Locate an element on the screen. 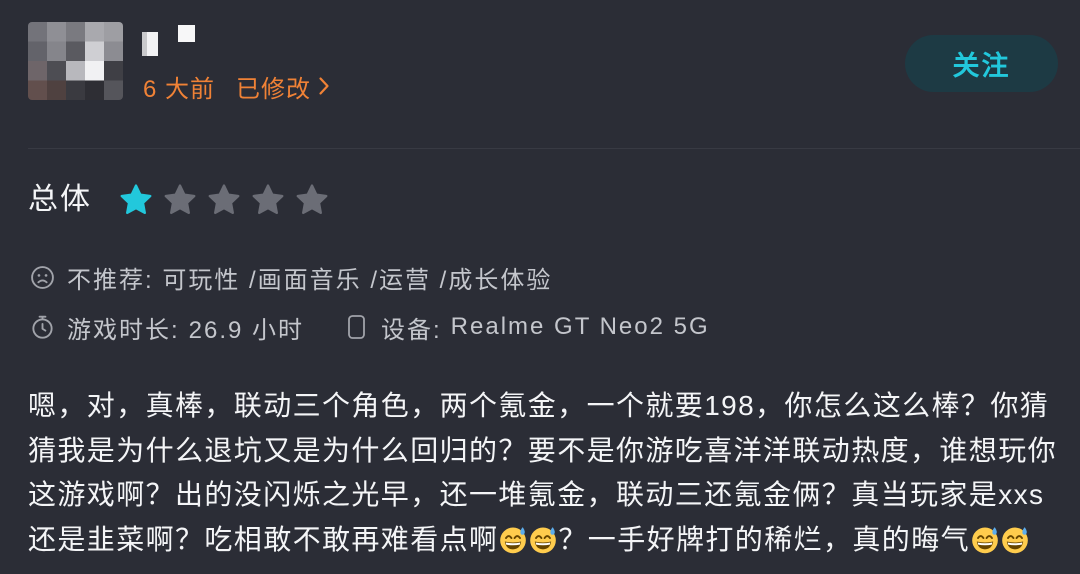 This screenshot has height=574, width=1080. review-line: 嗯，对，真棒，联动三个角色，两个氪金，一个就要198，你怎么这么棒？你猜 is located at coordinates (550, 406).